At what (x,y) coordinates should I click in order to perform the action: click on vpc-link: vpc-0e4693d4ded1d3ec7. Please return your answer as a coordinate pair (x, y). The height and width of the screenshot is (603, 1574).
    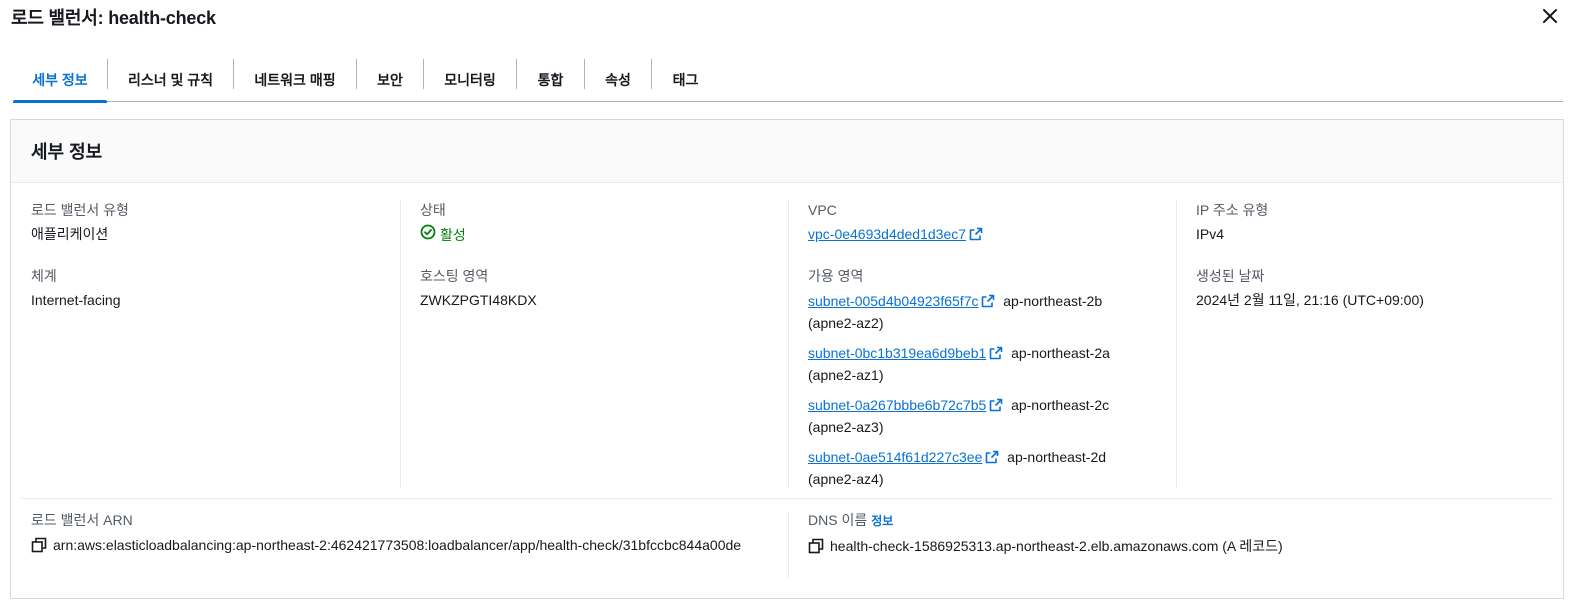
    Looking at the image, I should click on (887, 234).